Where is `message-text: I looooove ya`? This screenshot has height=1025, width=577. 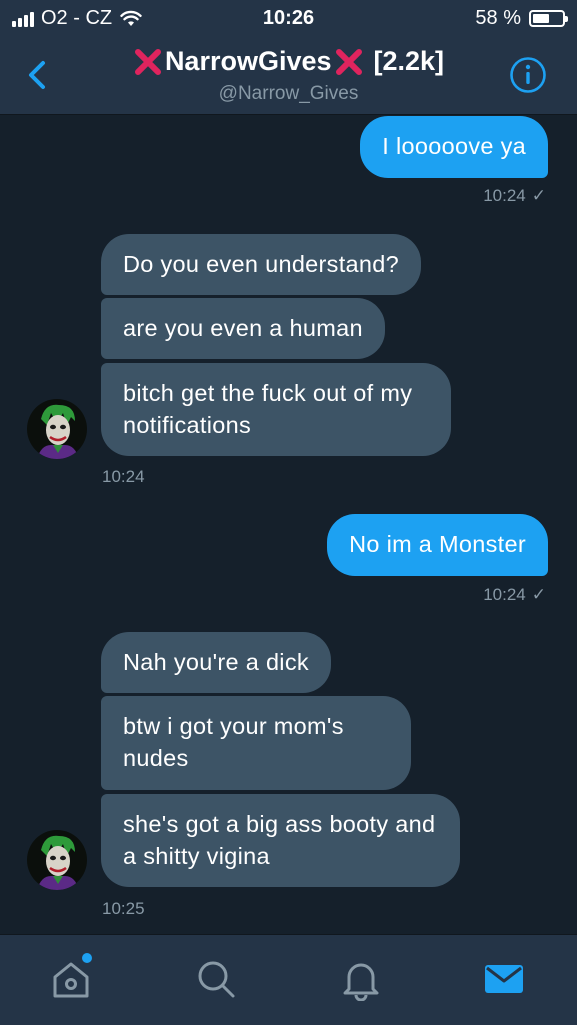
message-text: I looooove ya is located at coordinates (454, 146).